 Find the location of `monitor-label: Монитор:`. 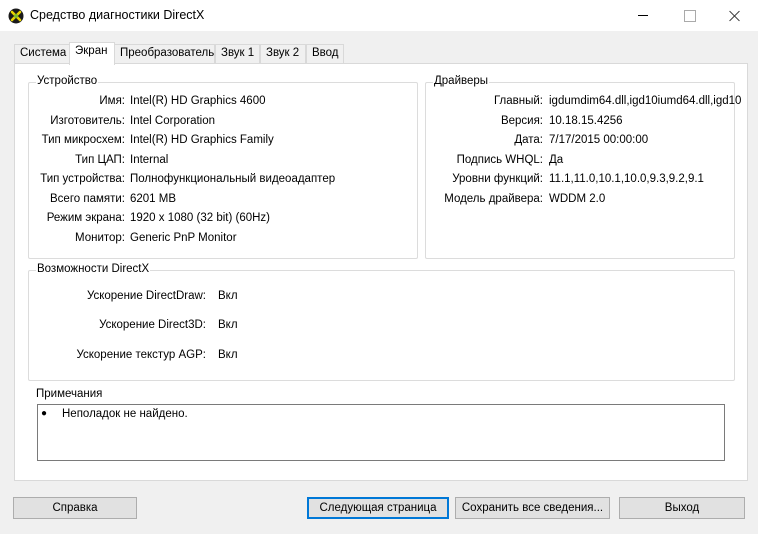

monitor-label: Монитор: is located at coordinates (99, 238).